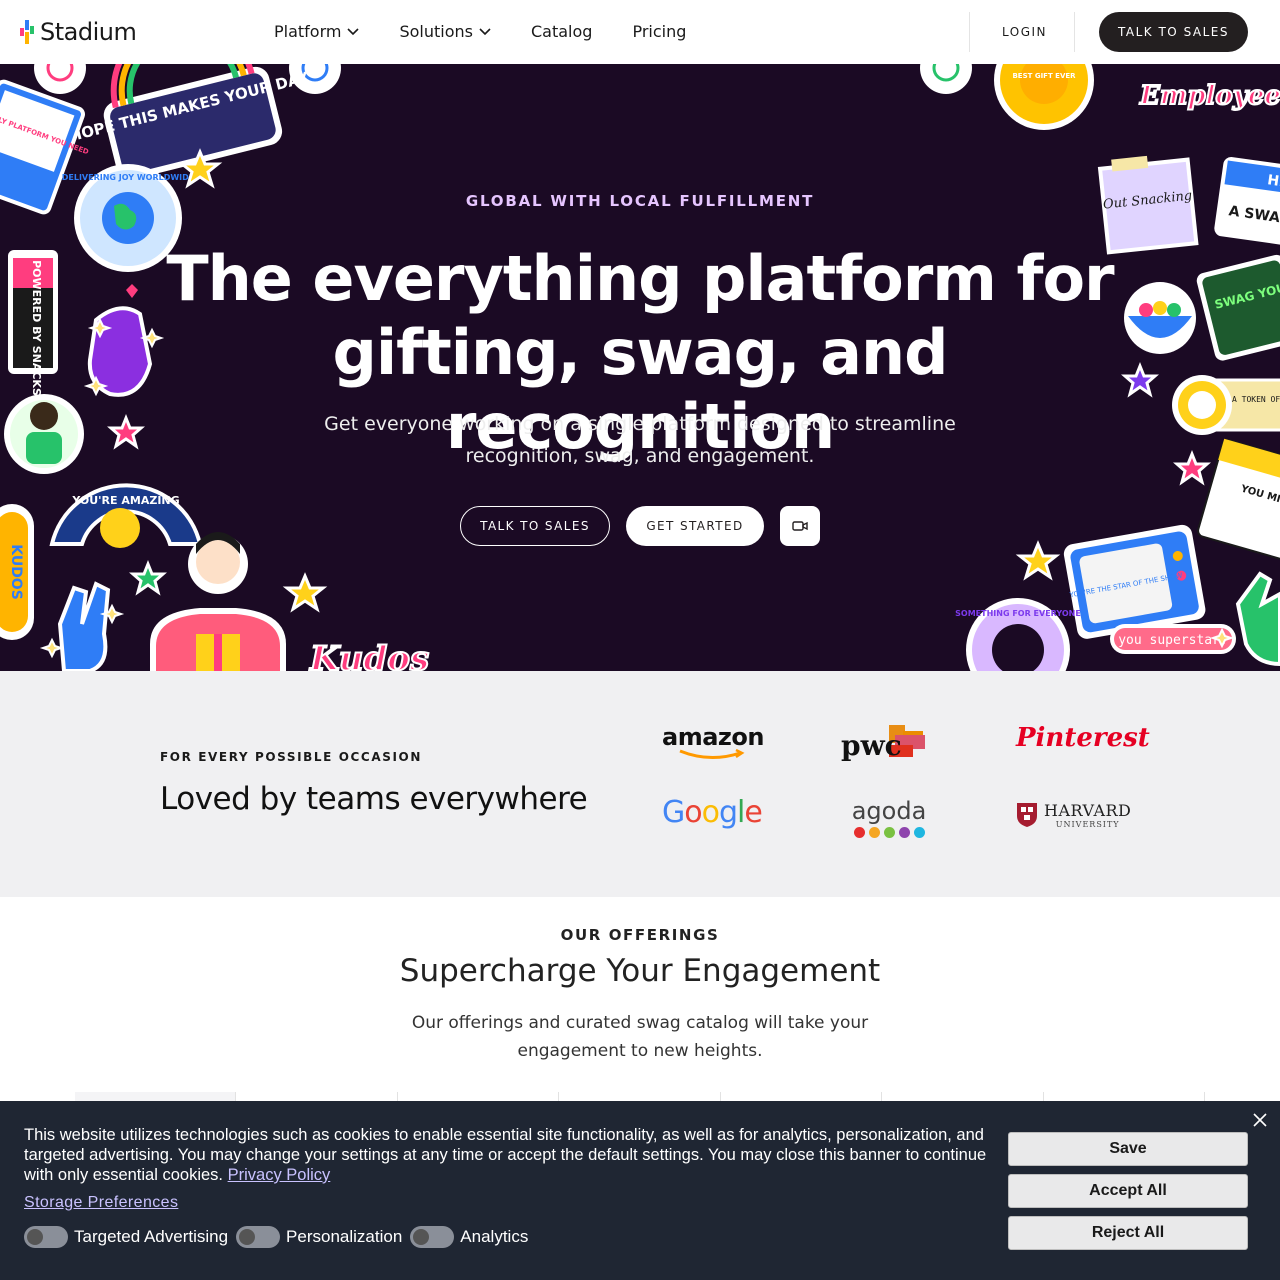  What do you see at coordinates (712, 812) in the screenshot?
I see `google-logo: Google` at bounding box center [712, 812].